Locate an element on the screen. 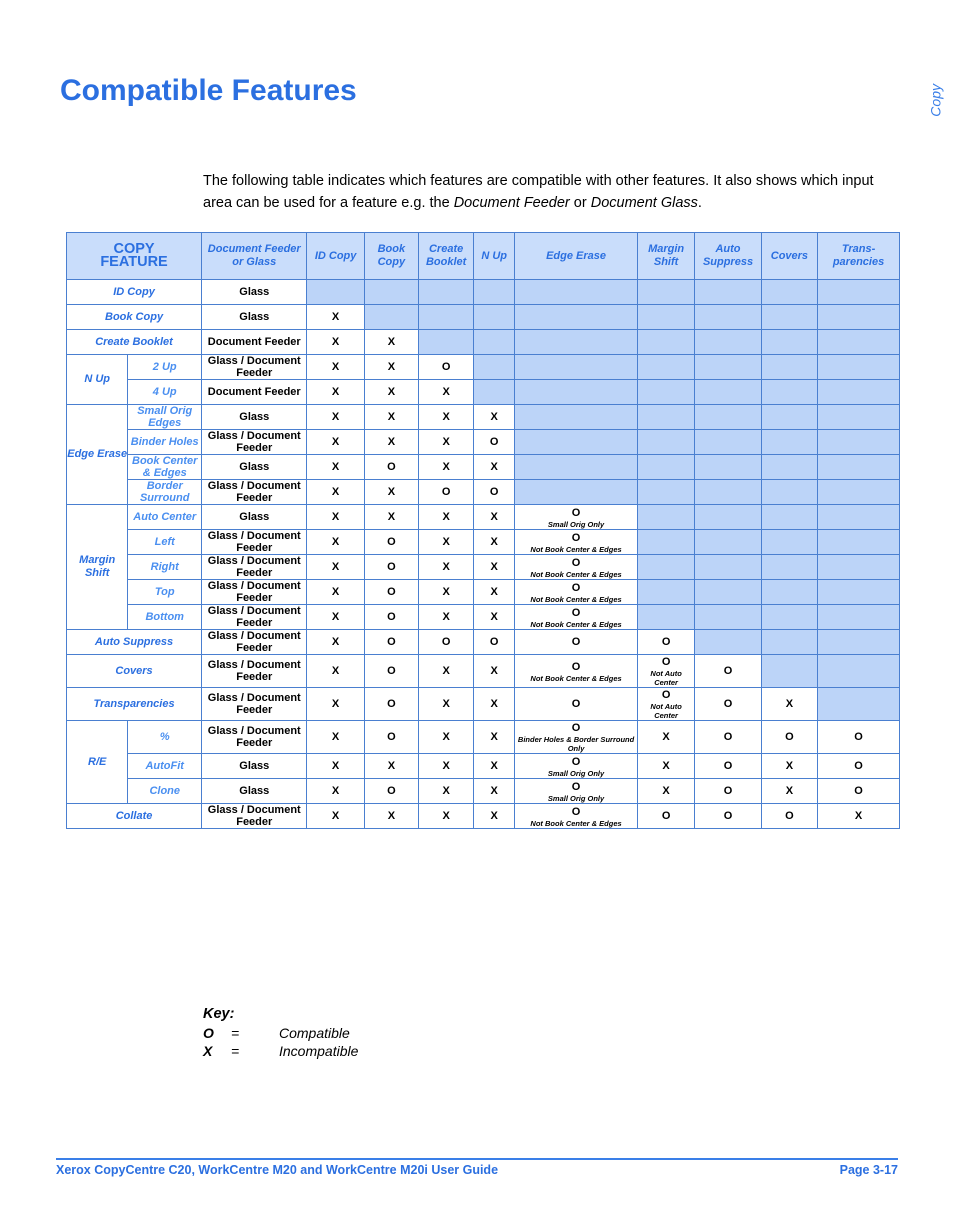 This screenshot has height=1227, width=954. intro-emphasis-2: Document Glass is located at coordinates (644, 203).